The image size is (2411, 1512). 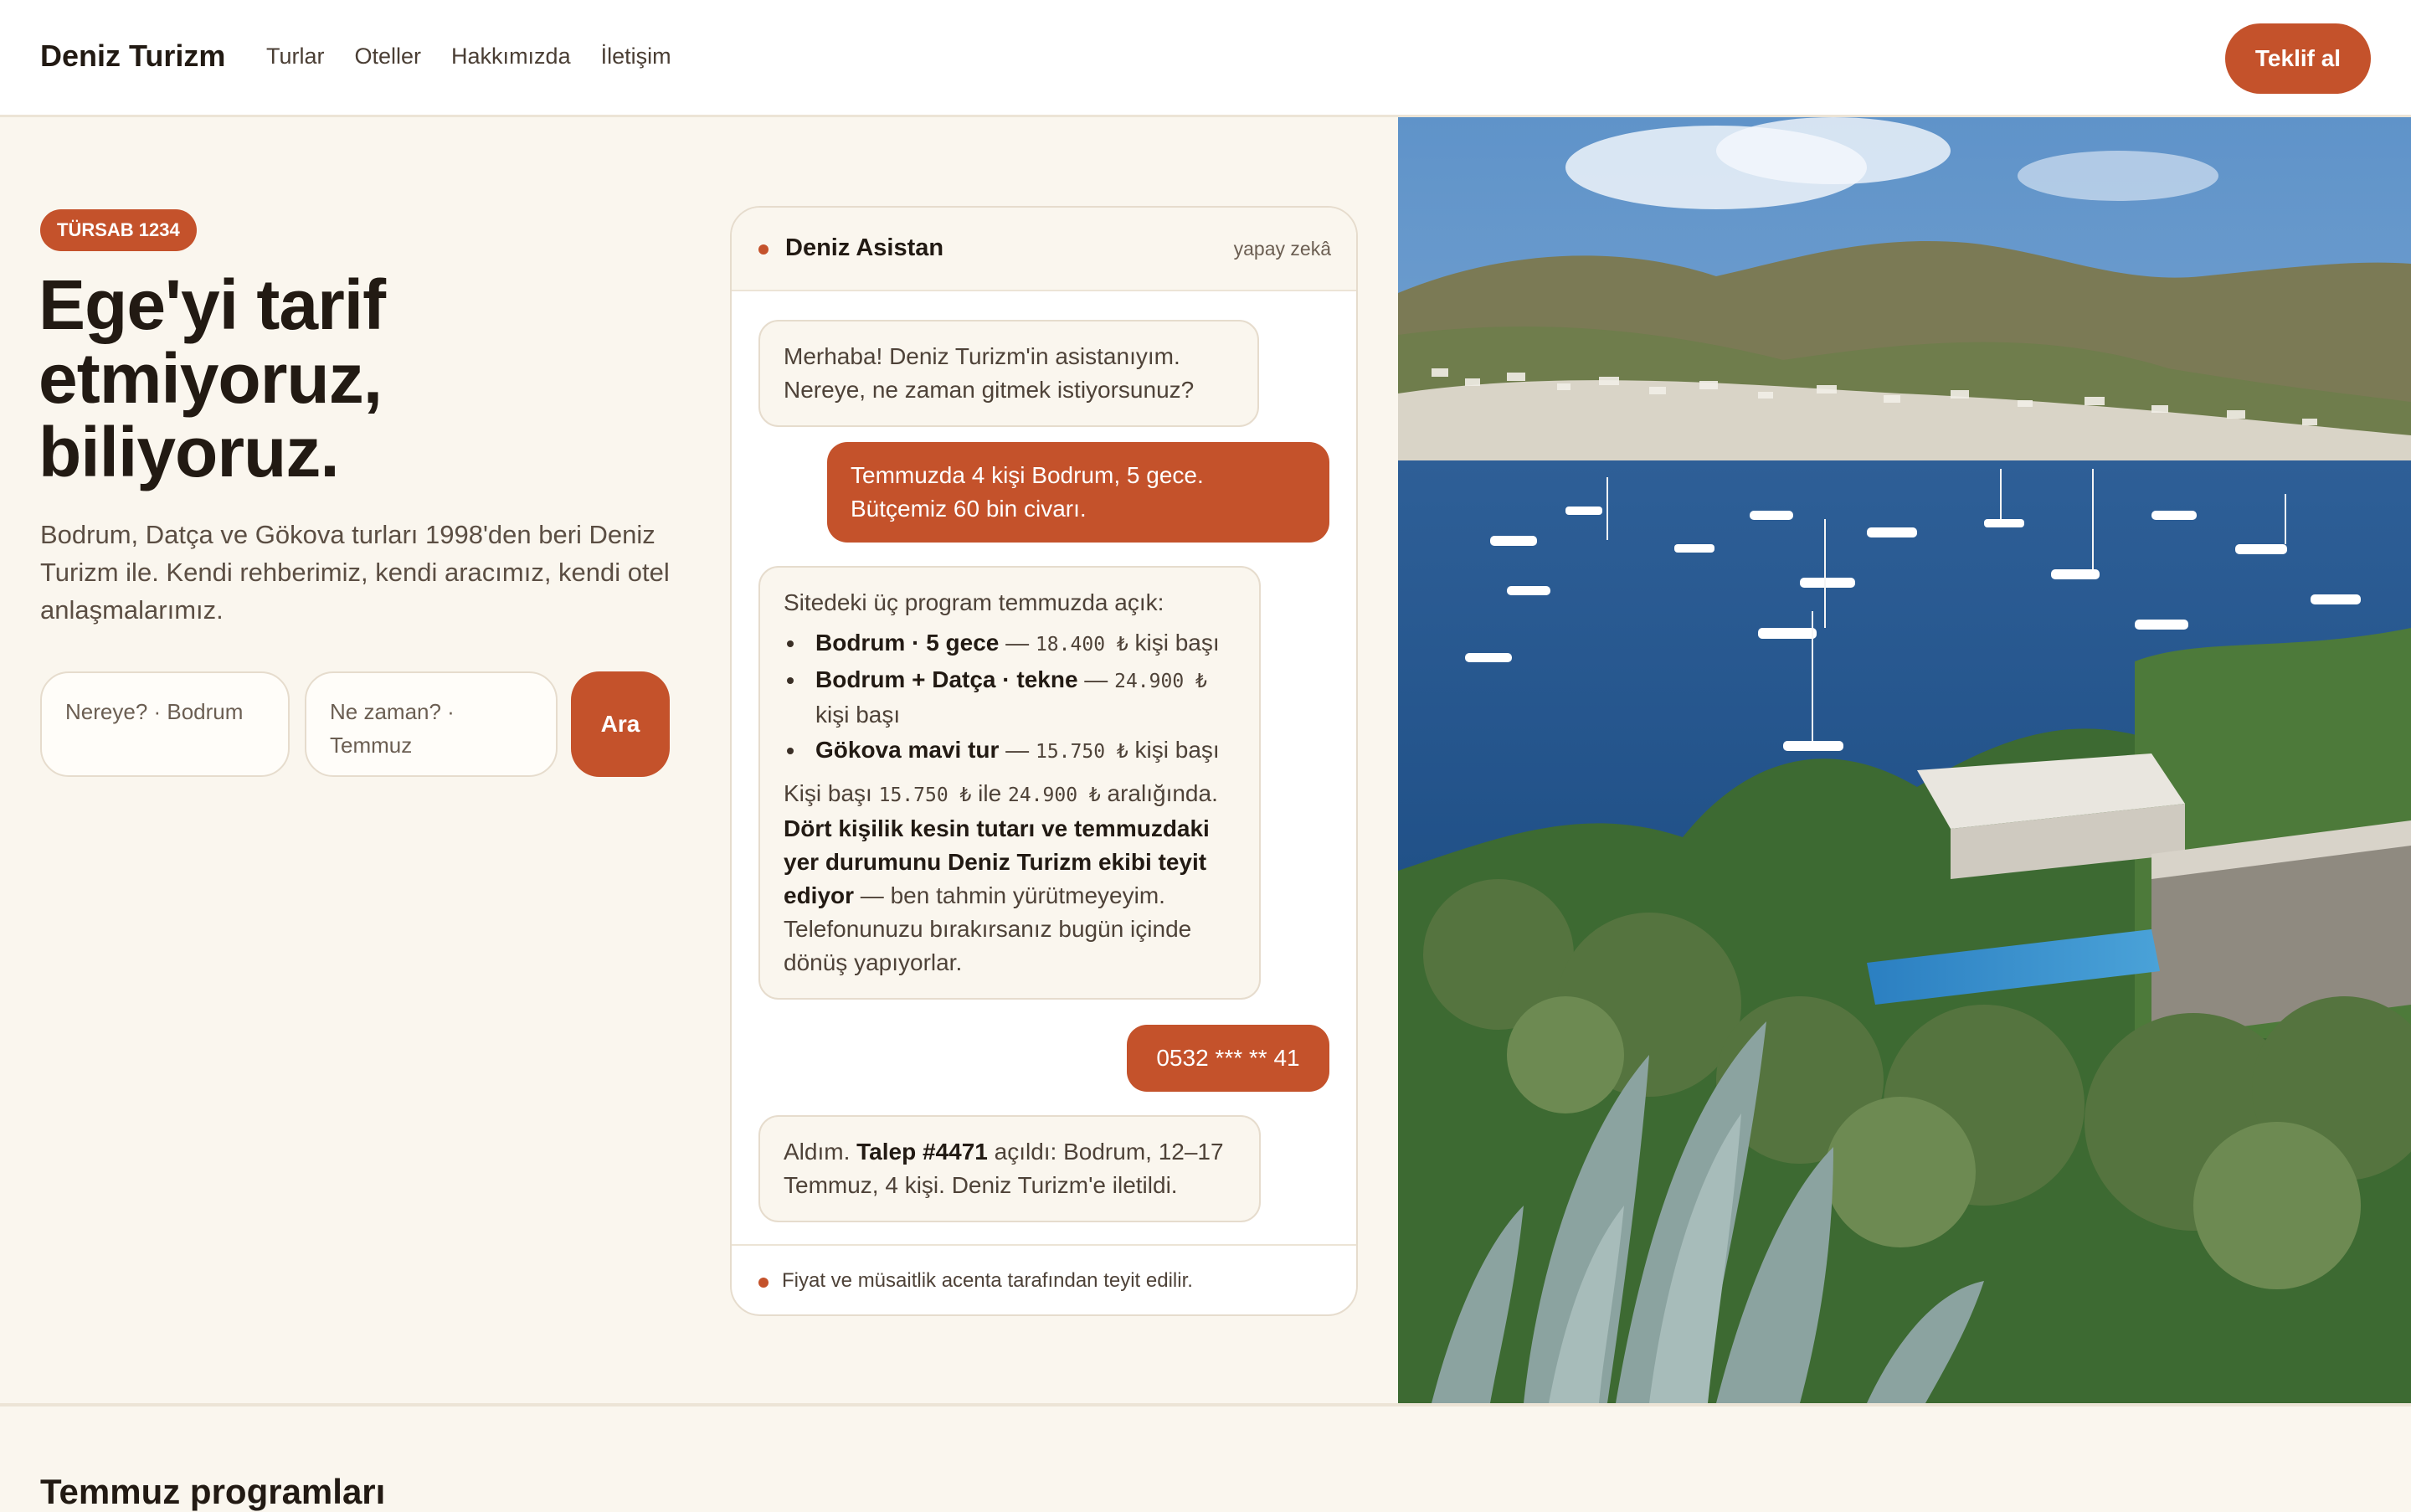 What do you see at coordinates (620, 724) in the screenshot?
I see `search-button: Ara` at bounding box center [620, 724].